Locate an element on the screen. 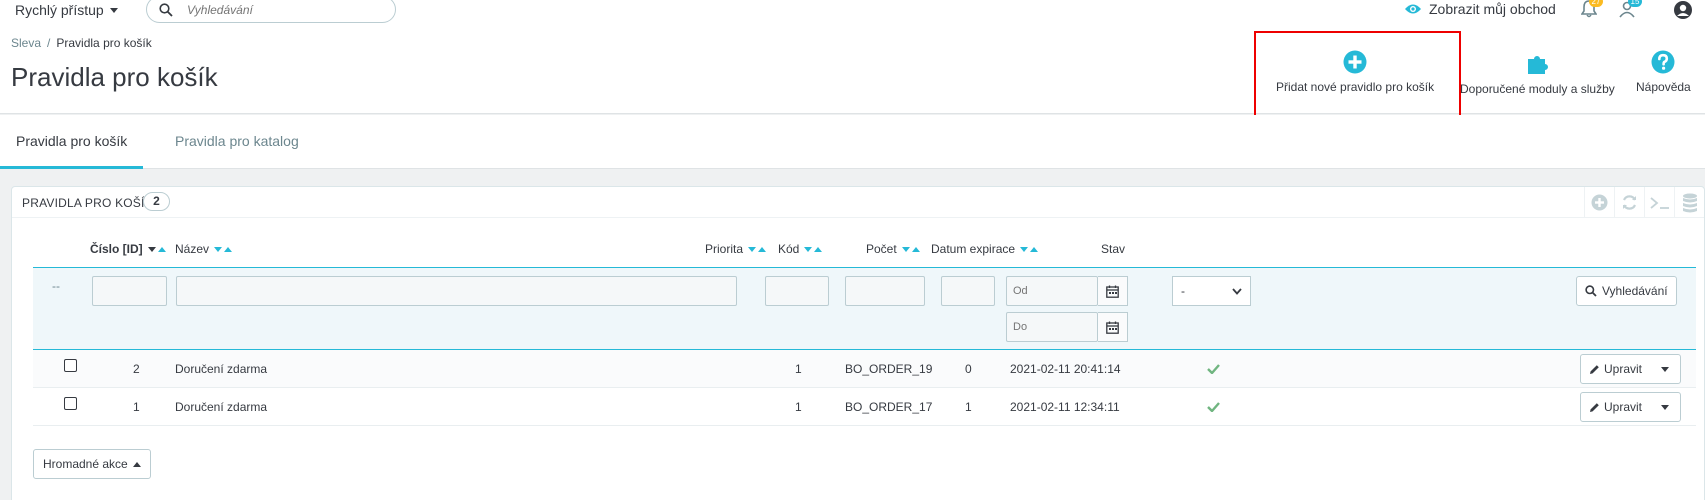 Image resolution: width=1705 pixels, height=500 pixels. column-header-code: Kód is located at coordinates (800, 249).